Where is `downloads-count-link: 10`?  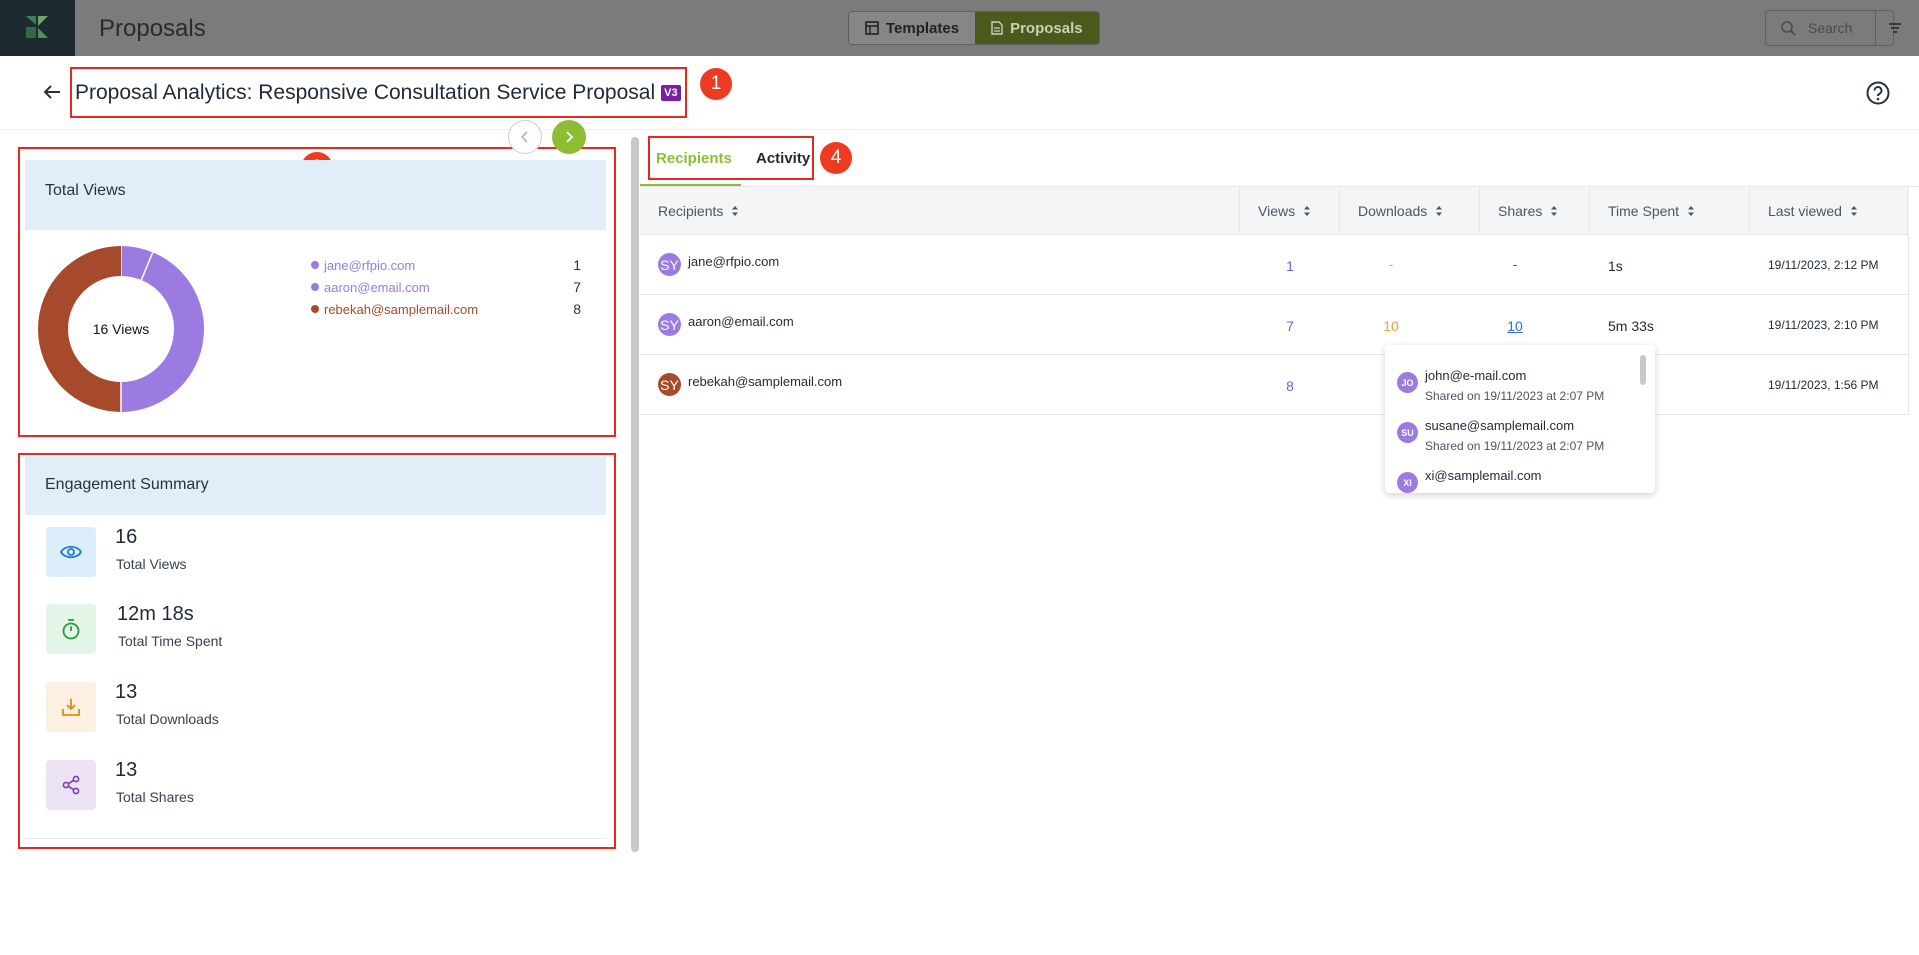 downloads-count-link: 10 is located at coordinates (1391, 326).